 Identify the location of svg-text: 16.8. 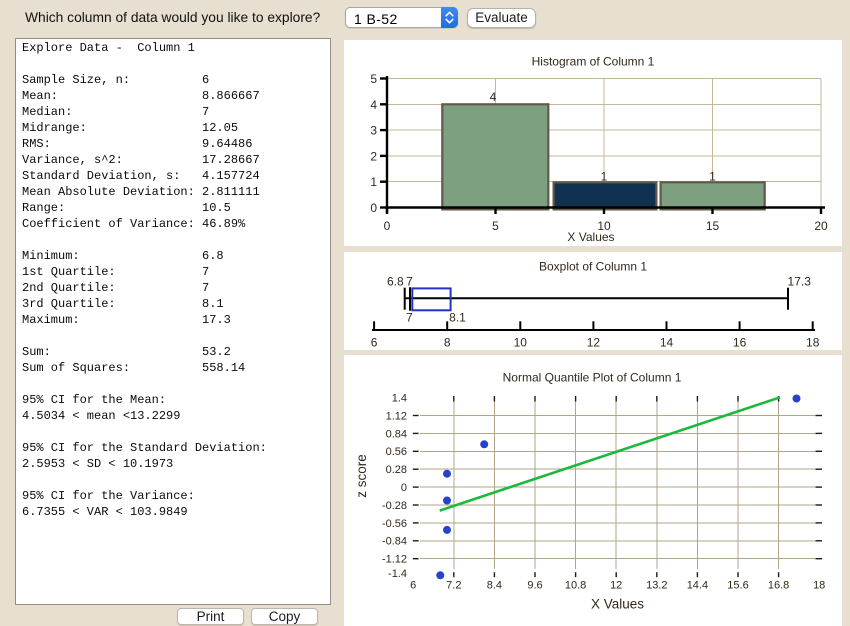
(778, 585).